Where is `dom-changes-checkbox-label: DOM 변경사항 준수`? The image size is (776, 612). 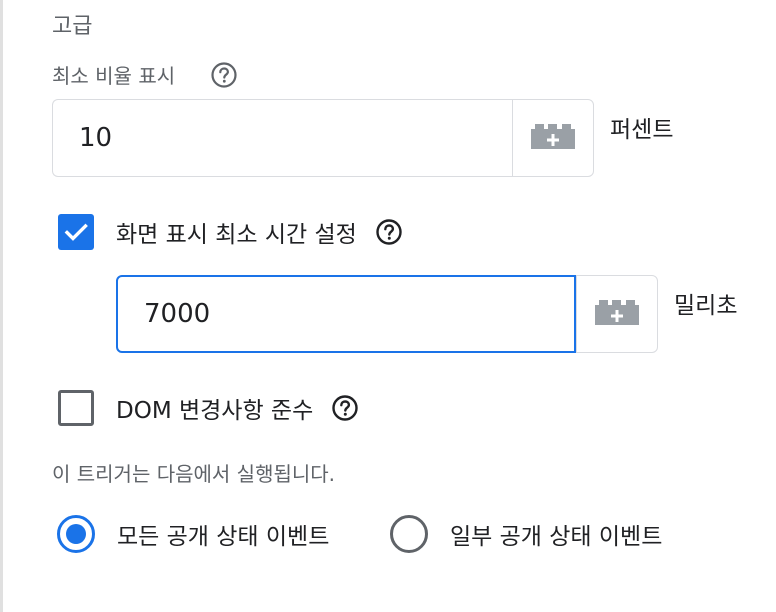 dom-changes-checkbox-label: DOM 변경사항 준수 is located at coordinates (214, 408).